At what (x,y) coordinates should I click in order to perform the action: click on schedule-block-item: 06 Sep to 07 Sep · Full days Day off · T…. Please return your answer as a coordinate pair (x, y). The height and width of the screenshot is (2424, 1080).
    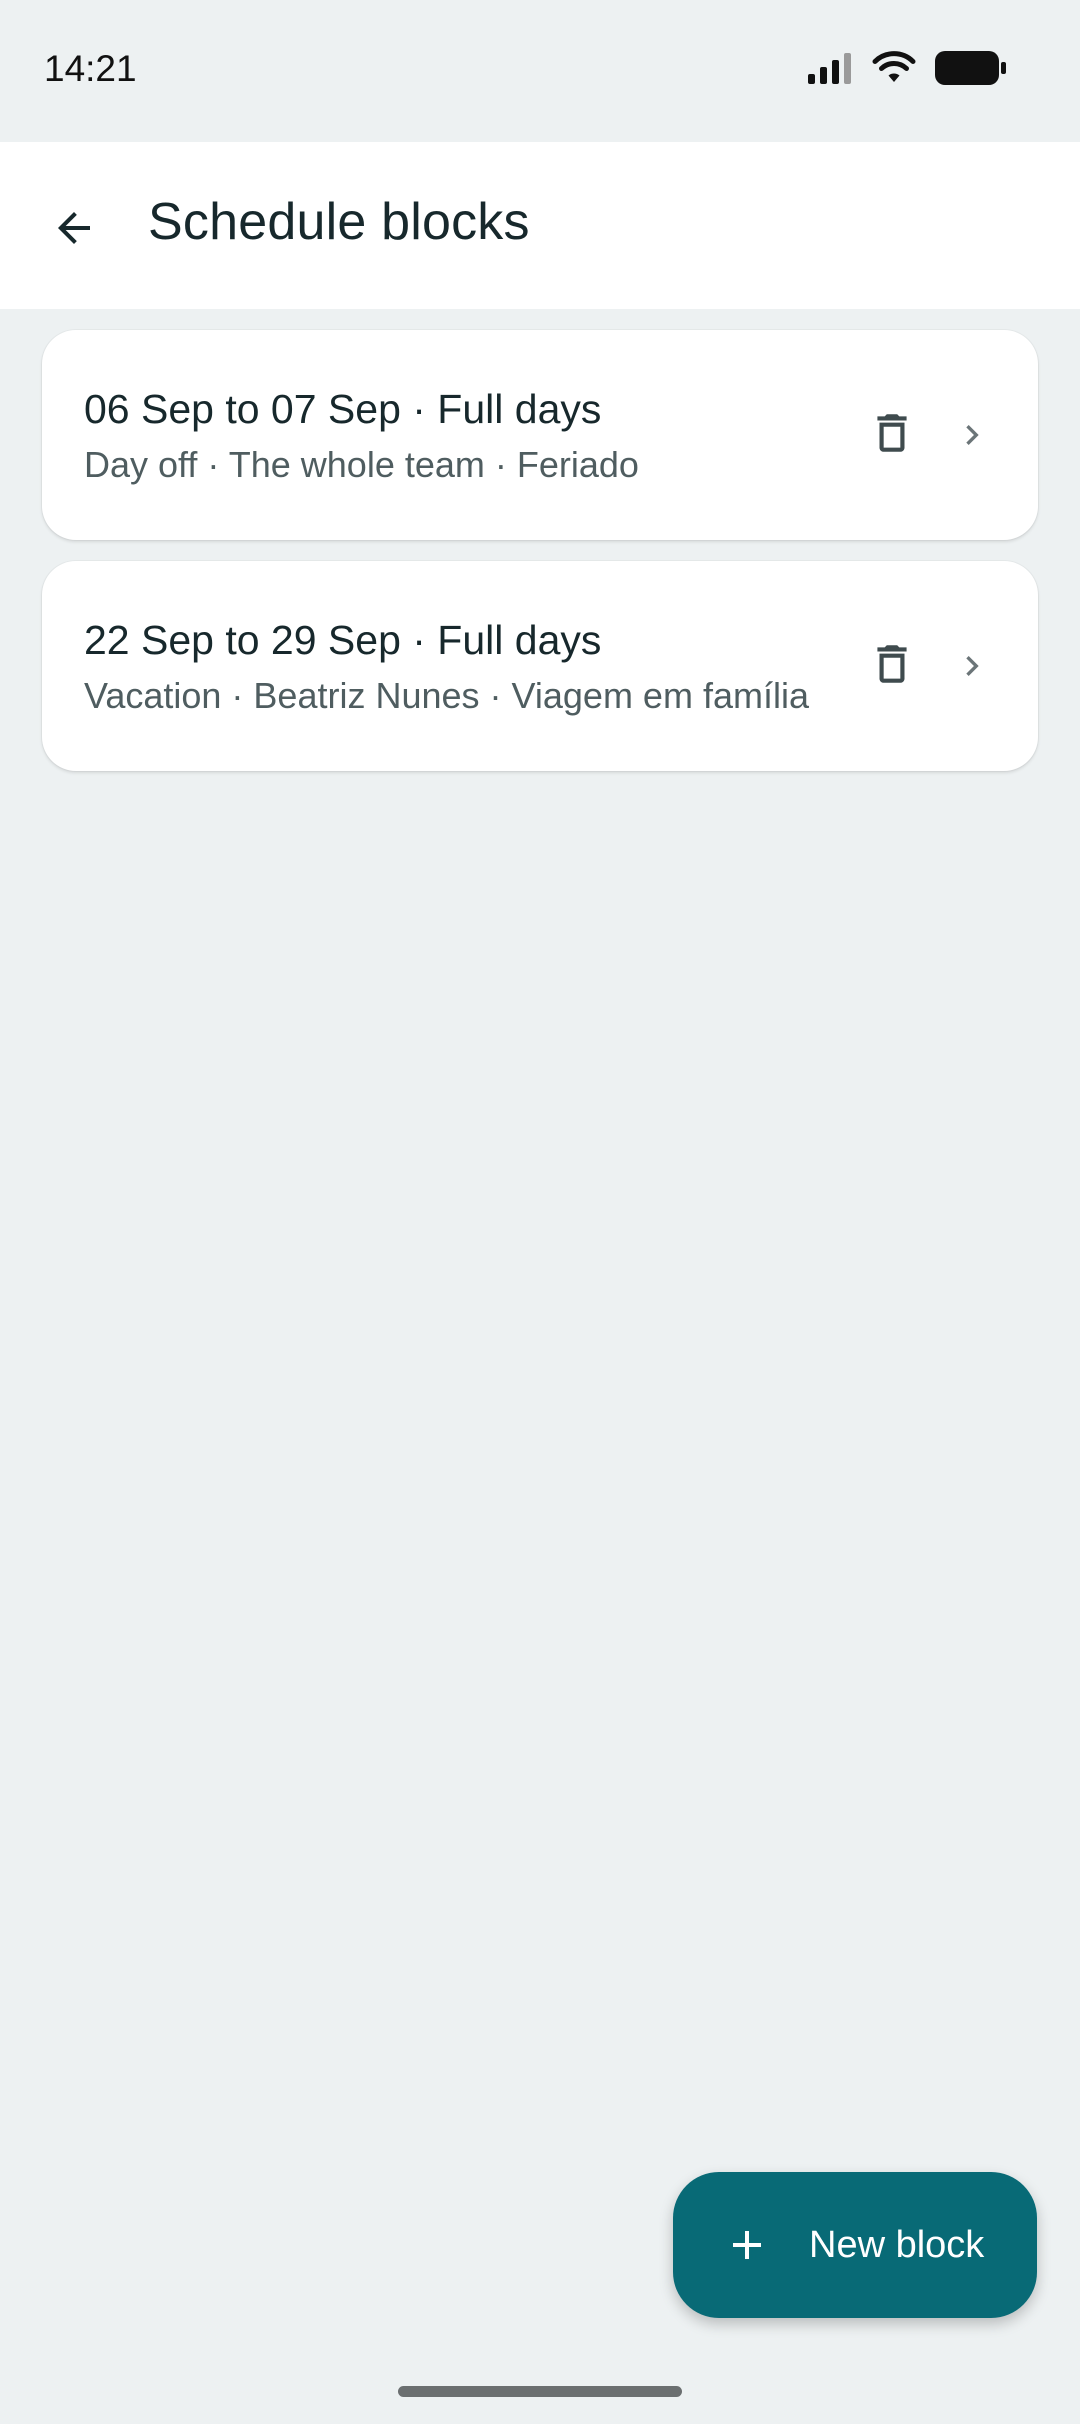
    Looking at the image, I should click on (540, 435).